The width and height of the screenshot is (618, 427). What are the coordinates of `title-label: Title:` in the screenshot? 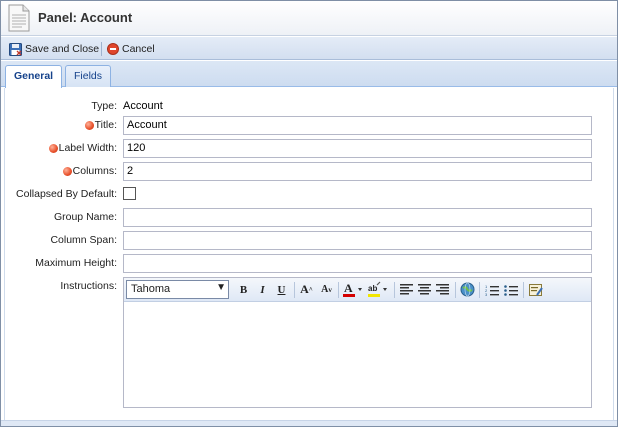 It's located at (100, 125).